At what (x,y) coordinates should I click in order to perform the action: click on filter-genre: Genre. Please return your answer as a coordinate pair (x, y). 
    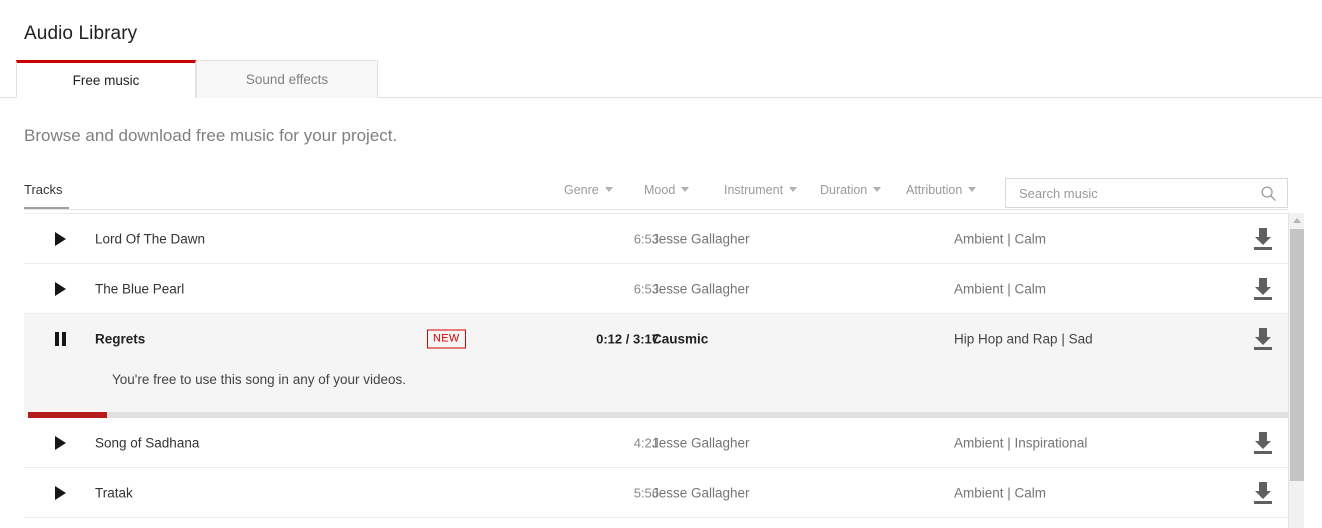
    Looking at the image, I should click on (588, 190).